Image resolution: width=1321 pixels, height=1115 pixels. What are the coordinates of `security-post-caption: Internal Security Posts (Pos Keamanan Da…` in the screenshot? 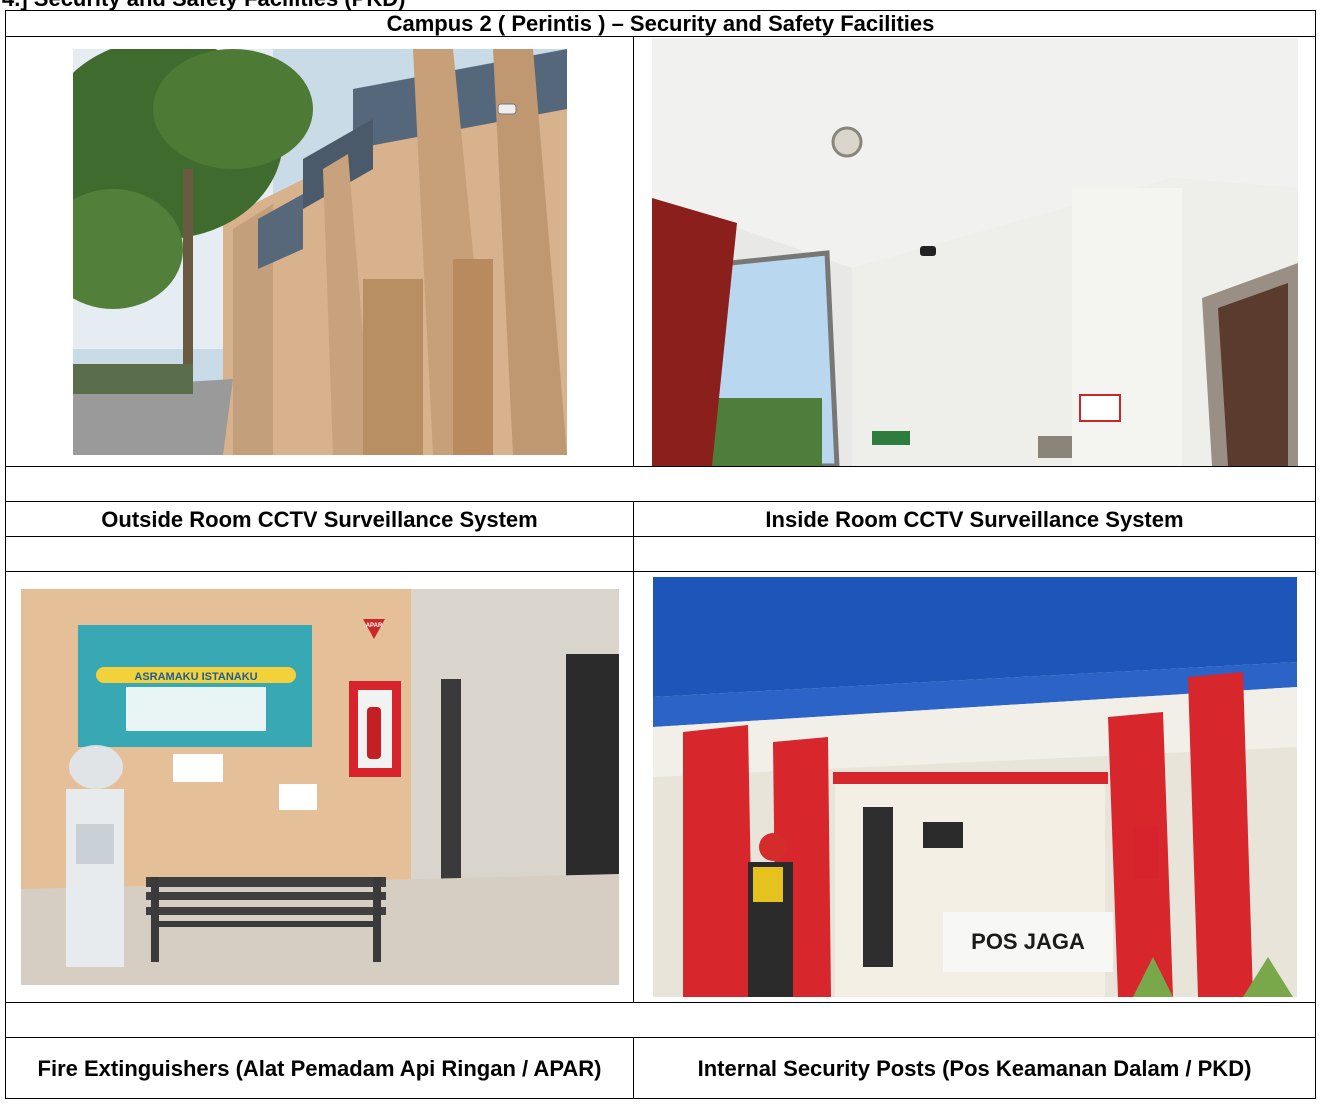 It's located at (974, 1068).